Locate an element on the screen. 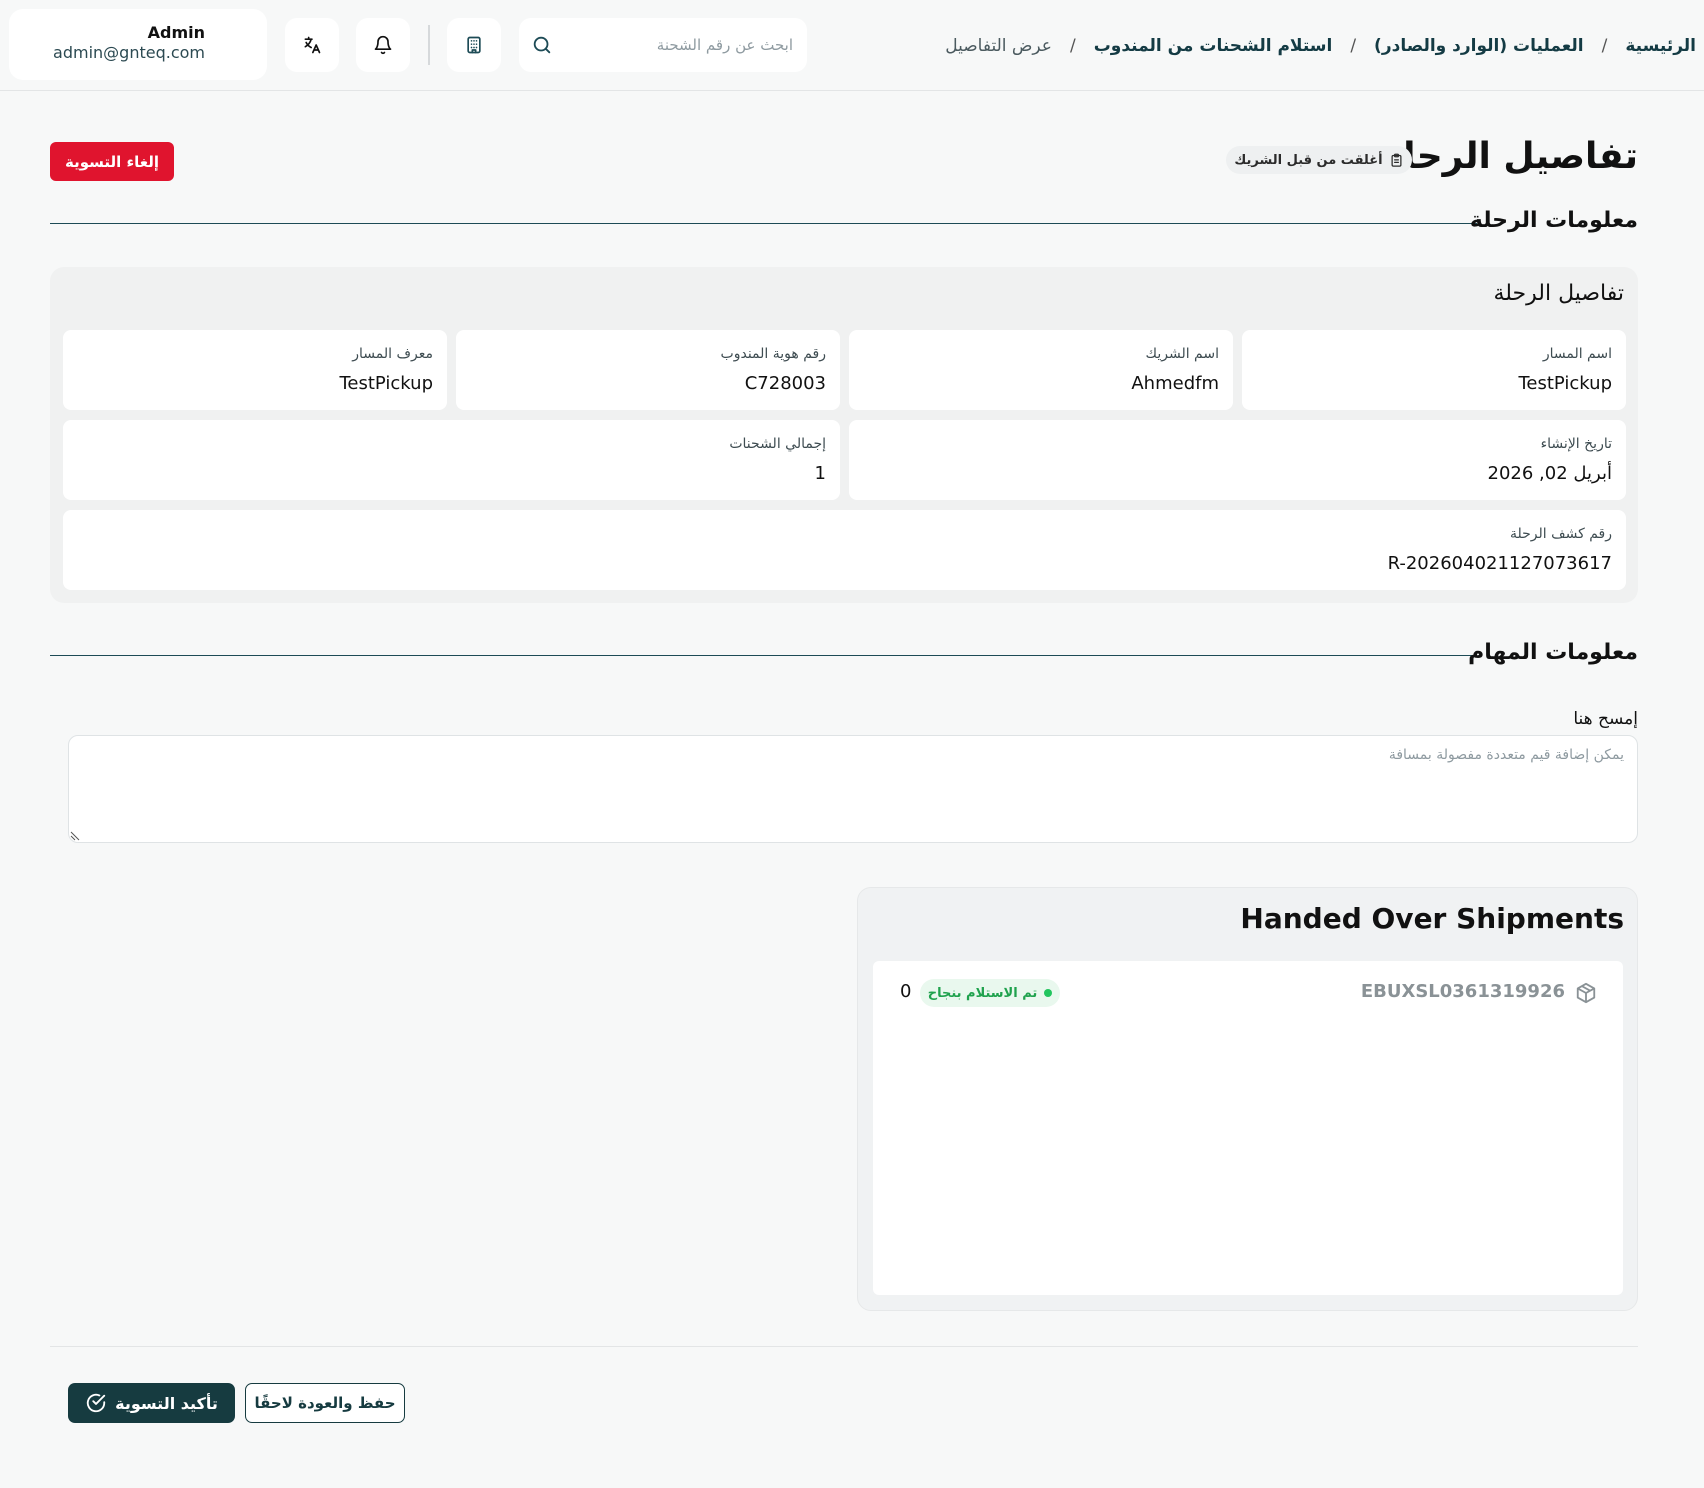 This screenshot has height=1488, width=1704. footer-divider is located at coordinates (844, 1346).